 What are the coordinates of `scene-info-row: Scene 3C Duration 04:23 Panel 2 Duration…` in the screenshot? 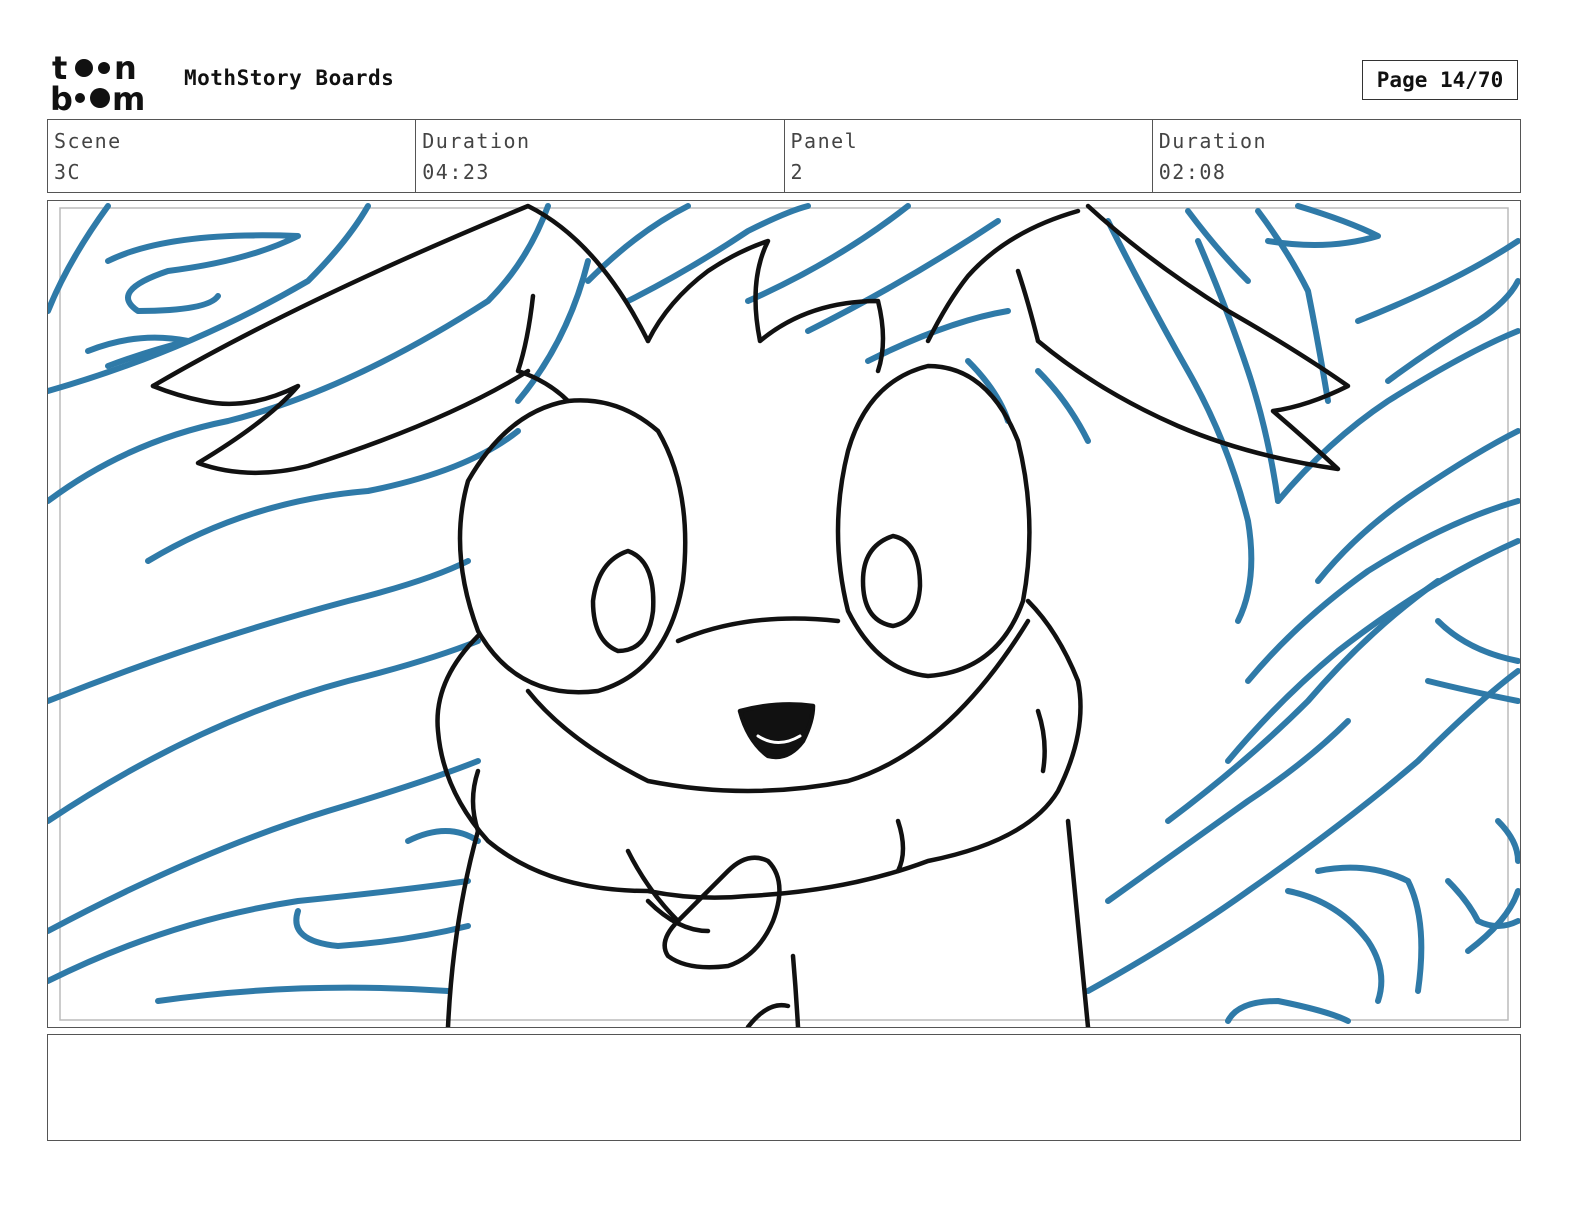 It's located at (784, 156).